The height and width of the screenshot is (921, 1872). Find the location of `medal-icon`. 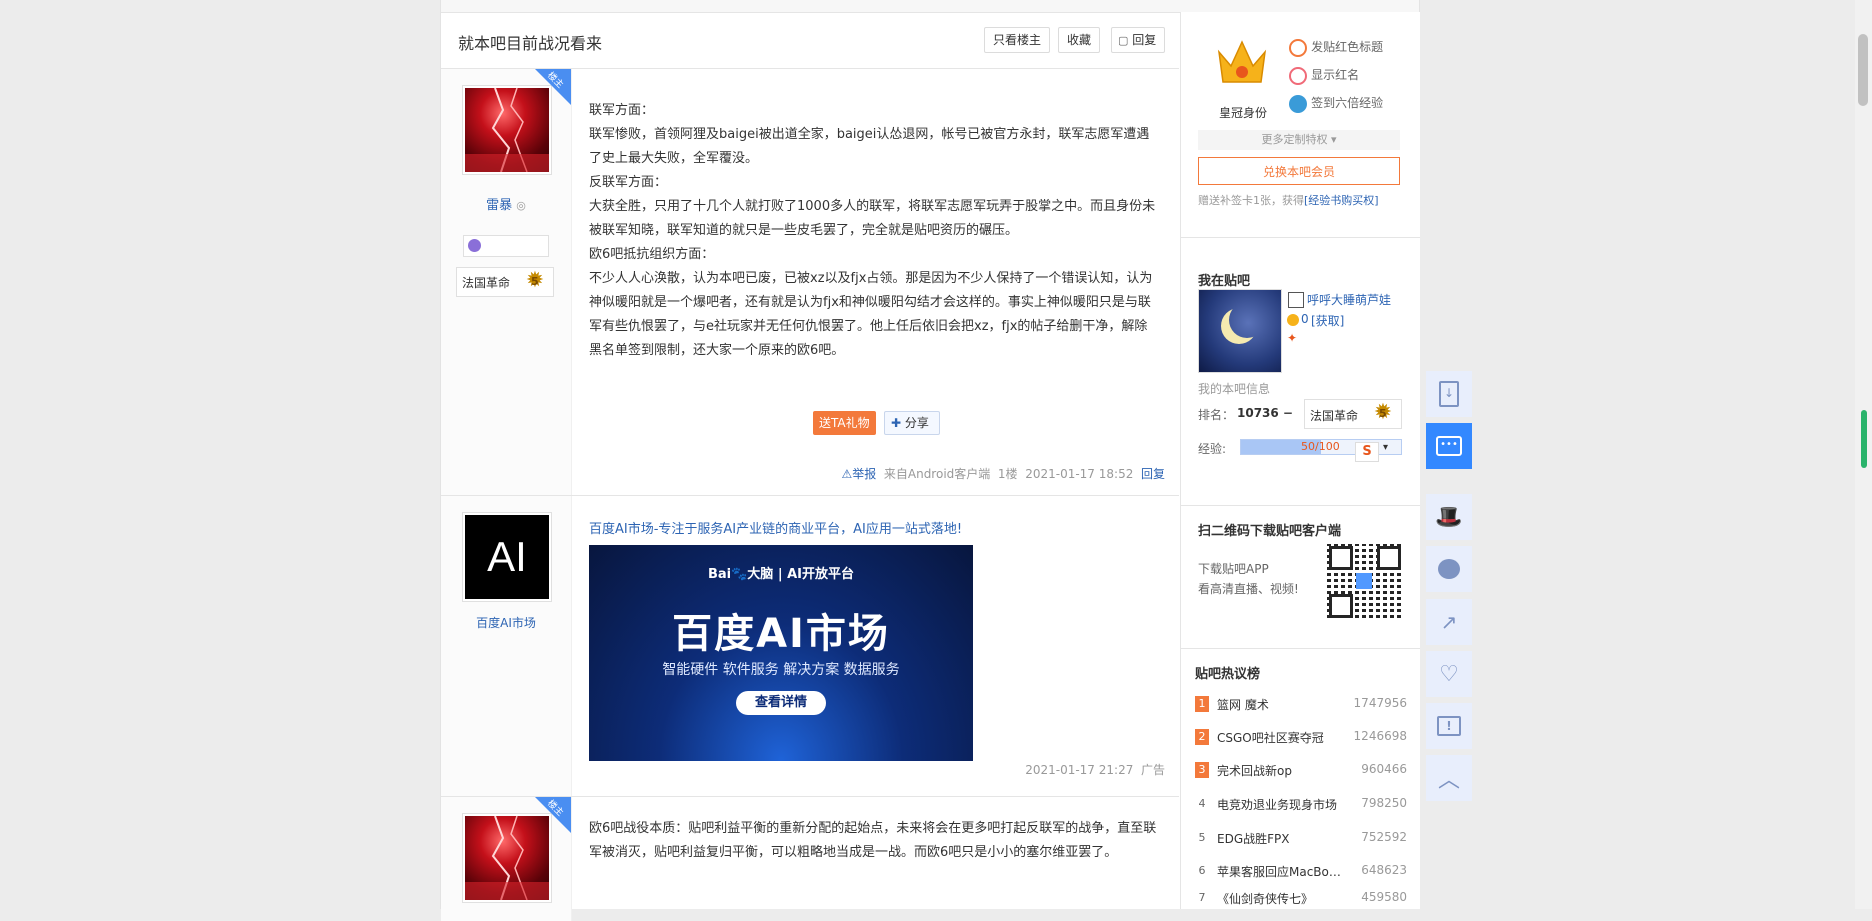

medal-icon is located at coordinates (474, 245).